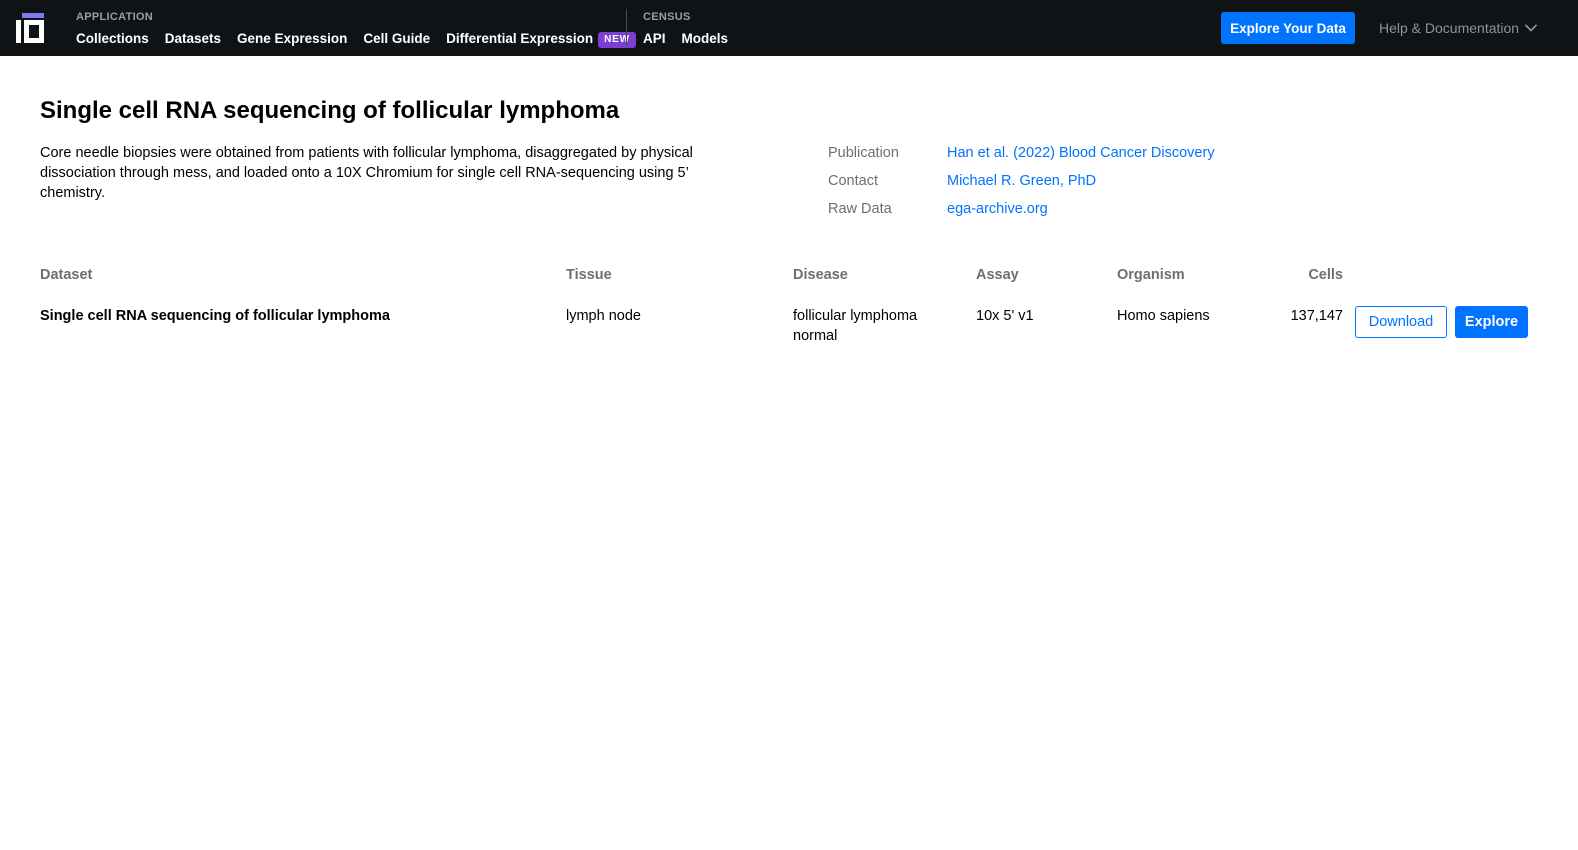  What do you see at coordinates (603, 316) in the screenshot?
I see `tissue-cell: lymph node` at bounding box center [603, 316].